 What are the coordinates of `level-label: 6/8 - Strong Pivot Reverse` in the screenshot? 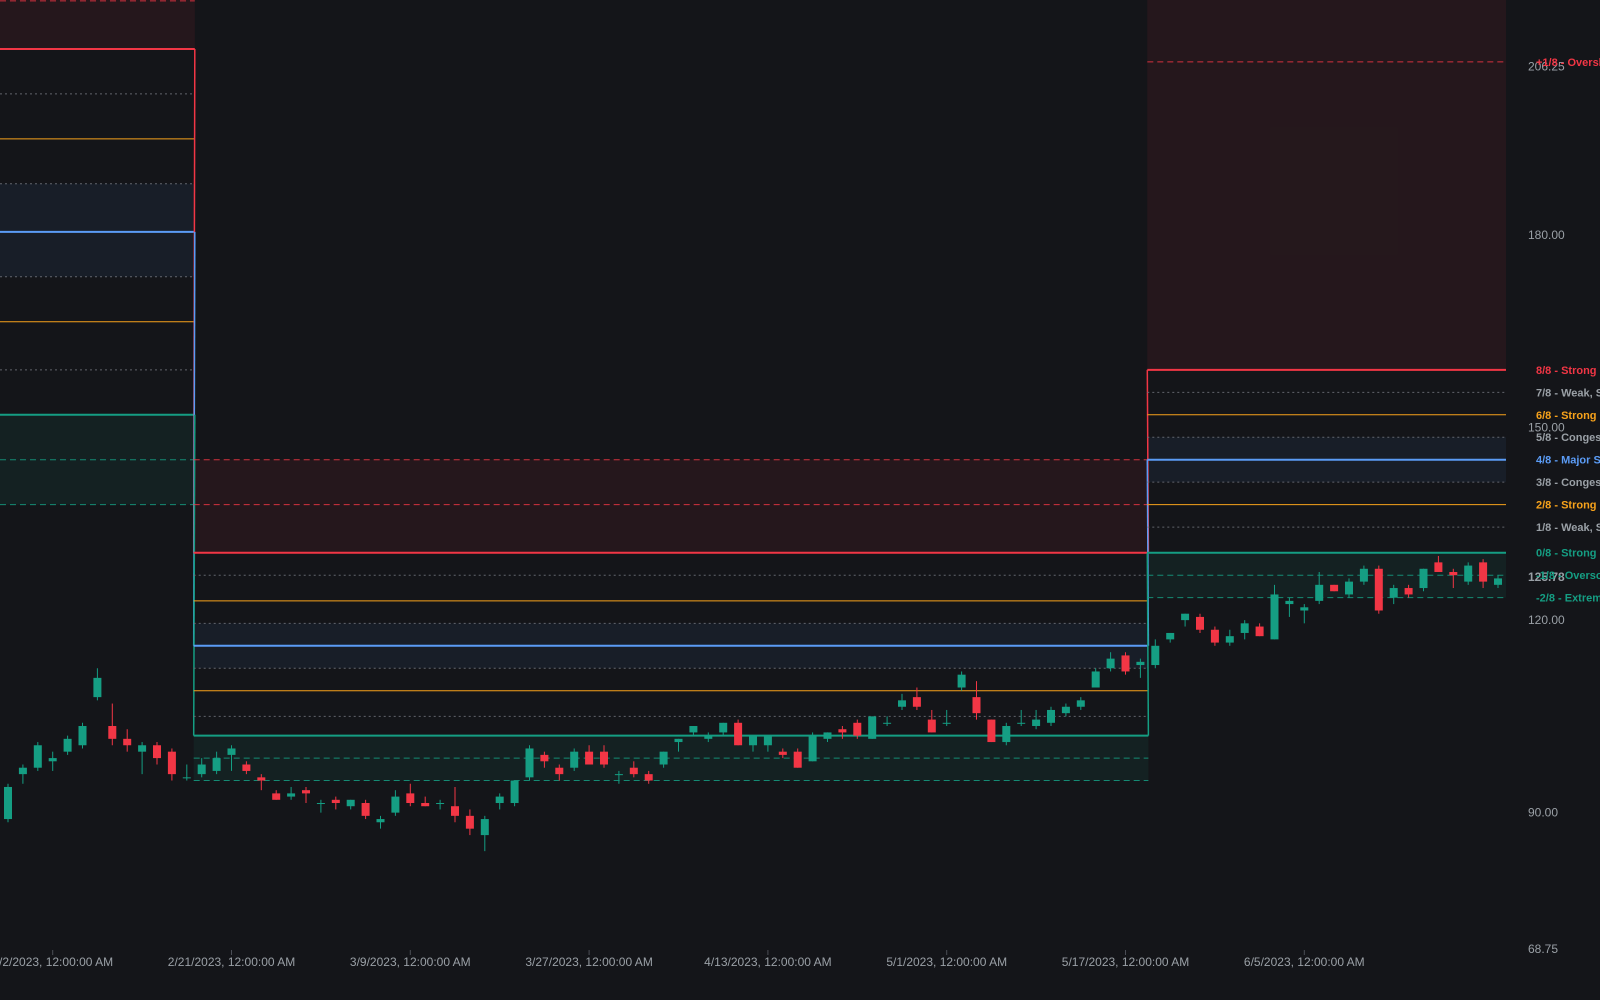 It's located at (1568, 416).